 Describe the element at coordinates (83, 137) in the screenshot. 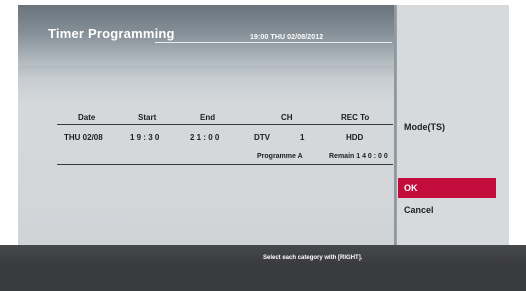

I see `timer-date-field: THU 02/08` at that location.